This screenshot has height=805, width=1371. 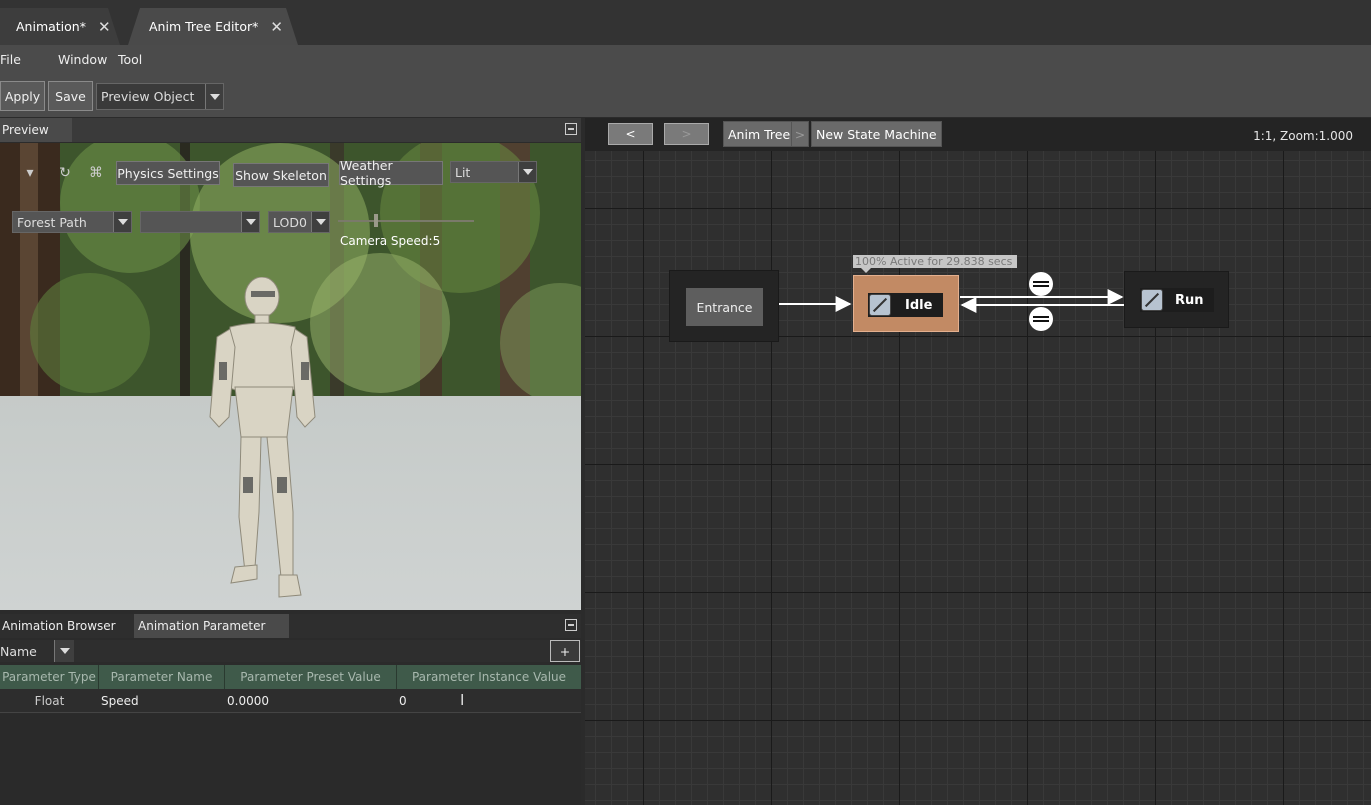 I want to click on panel-title: Preview, so click(x=25, y=130).